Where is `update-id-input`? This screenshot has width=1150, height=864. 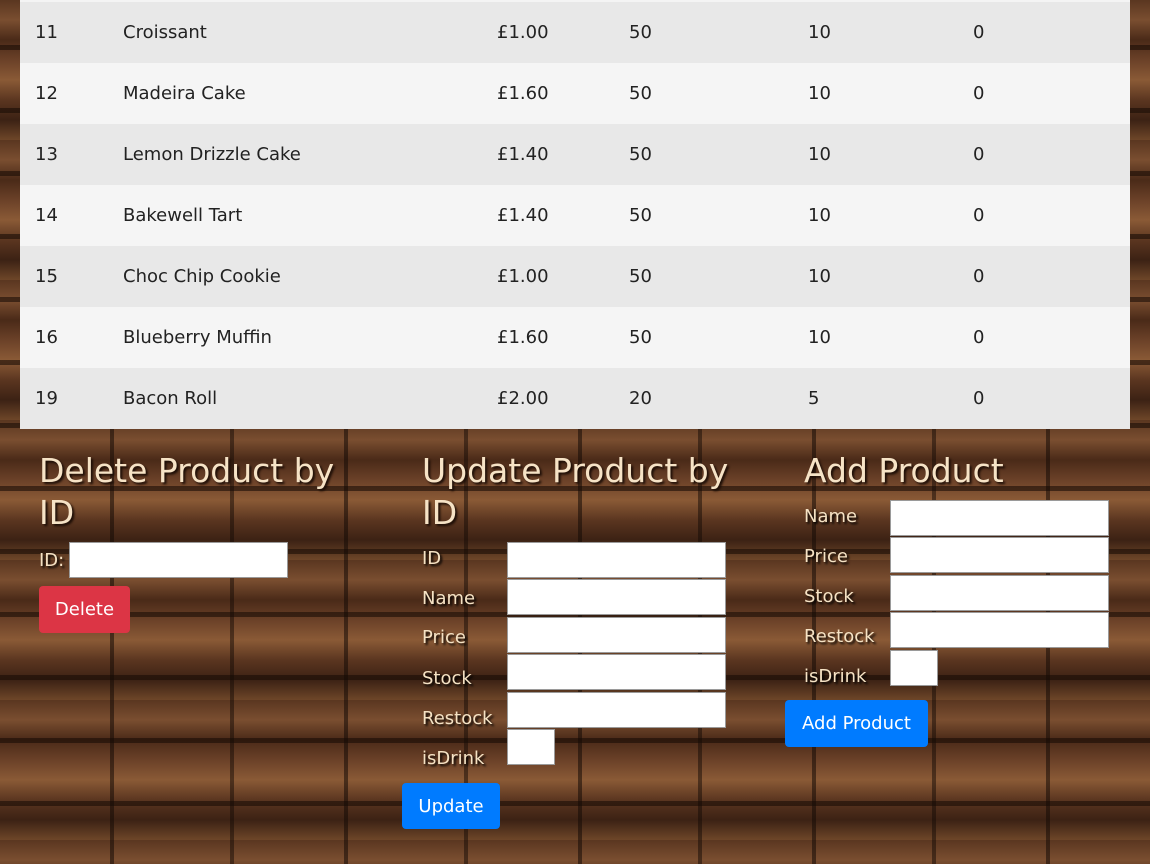 update-id-input is located at coordinates (616, 560).